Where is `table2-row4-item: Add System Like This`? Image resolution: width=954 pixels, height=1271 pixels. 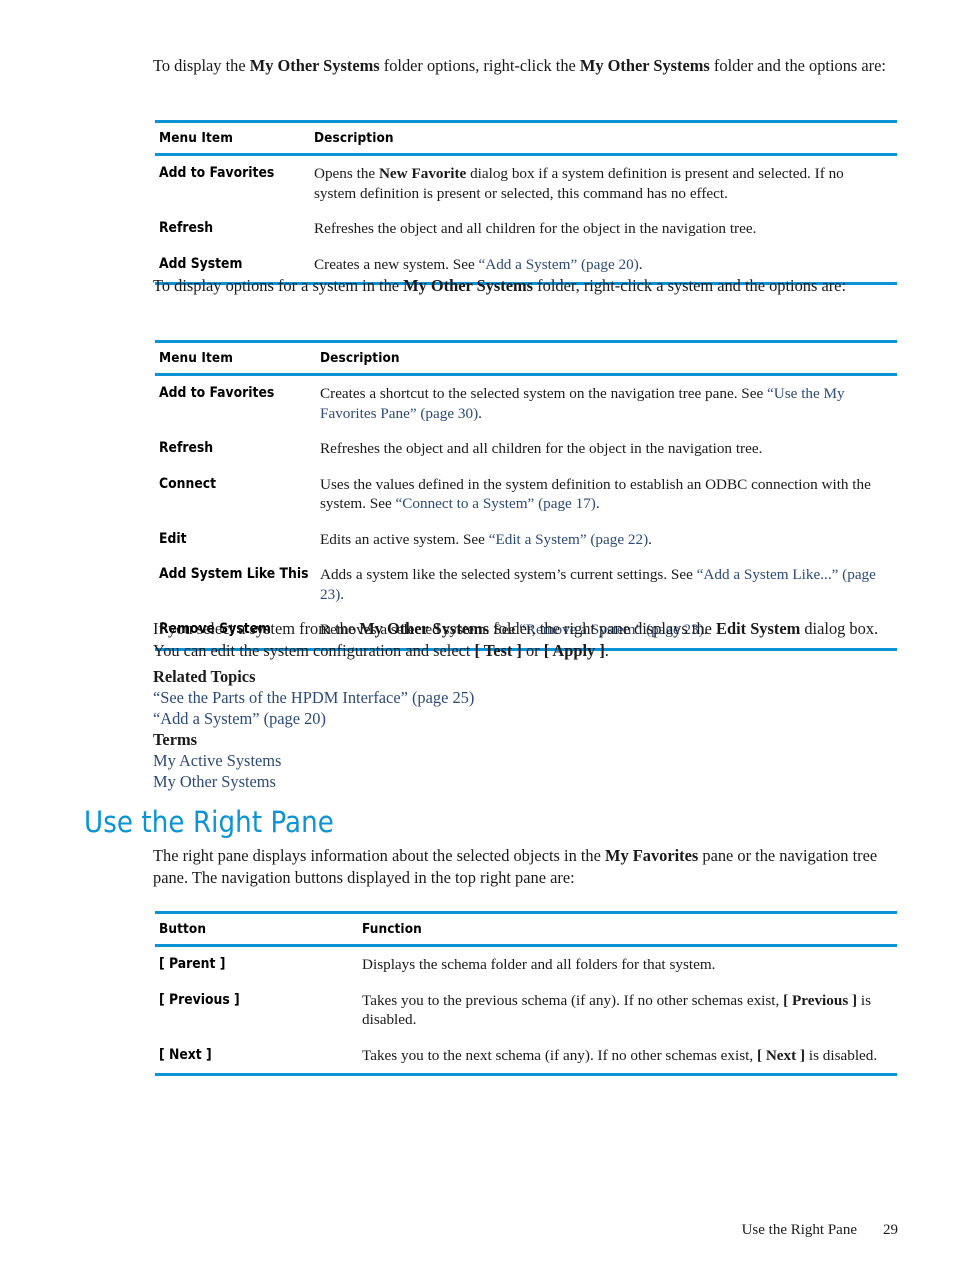 table2-row4-item: Add System Like This is located at coordinates (234, 574).